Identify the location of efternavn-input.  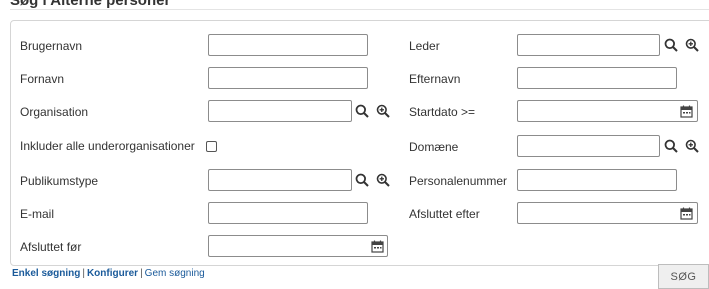
(597, 78).